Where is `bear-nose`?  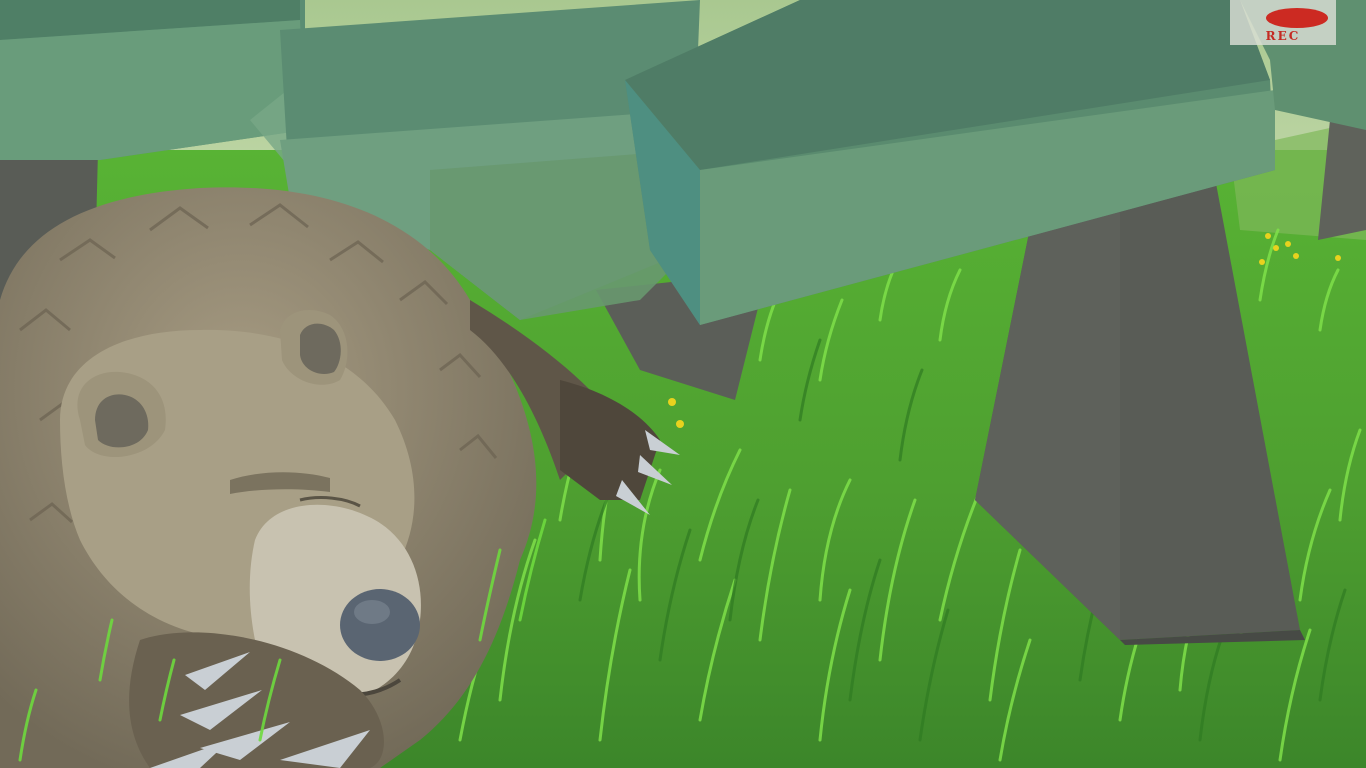
bear-nose is located at coordinates (380, 625).